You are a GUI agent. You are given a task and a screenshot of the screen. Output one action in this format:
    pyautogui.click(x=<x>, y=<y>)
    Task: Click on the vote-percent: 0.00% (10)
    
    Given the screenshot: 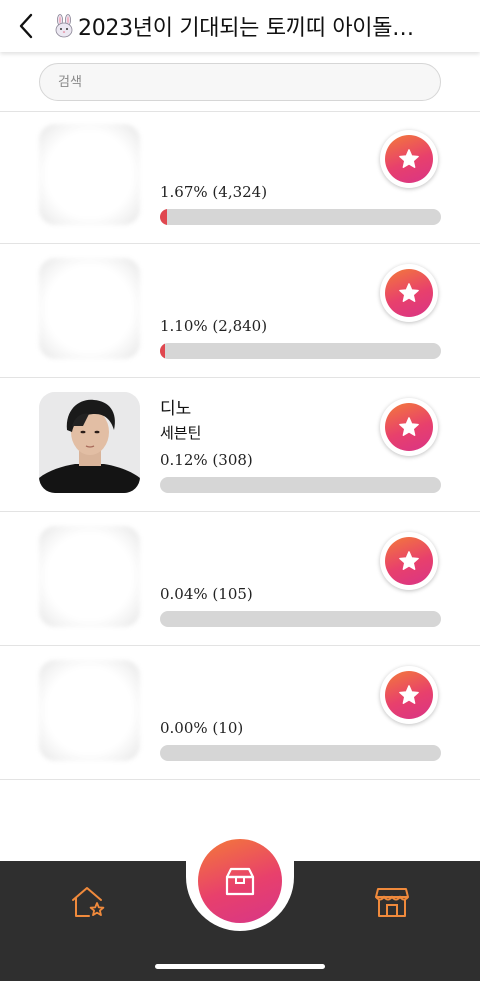 What is the action you would take?
    pyautogui.click(x=202, y=728)
    